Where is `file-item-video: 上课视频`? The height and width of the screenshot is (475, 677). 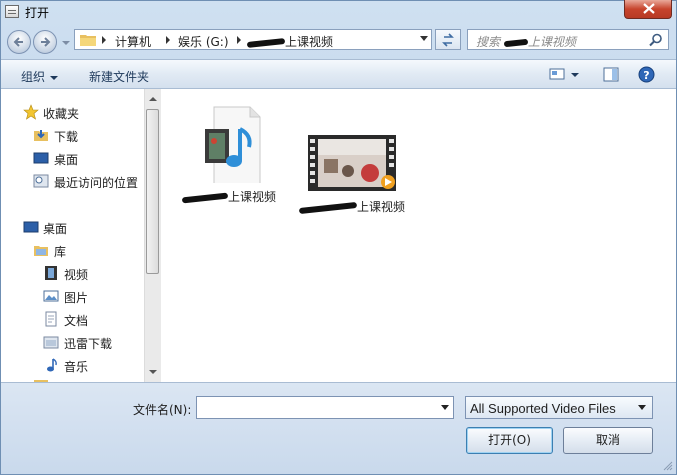
file-item-video: 上课视频 is located at coordinates (352, 174).